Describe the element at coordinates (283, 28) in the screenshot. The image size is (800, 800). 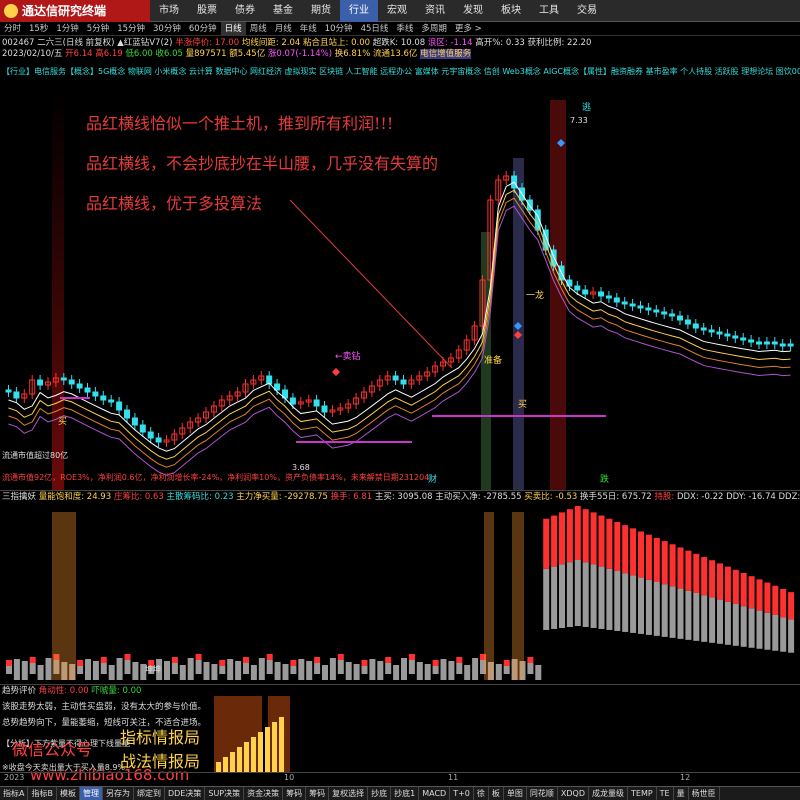
I see `period-9: 月线` at that location.